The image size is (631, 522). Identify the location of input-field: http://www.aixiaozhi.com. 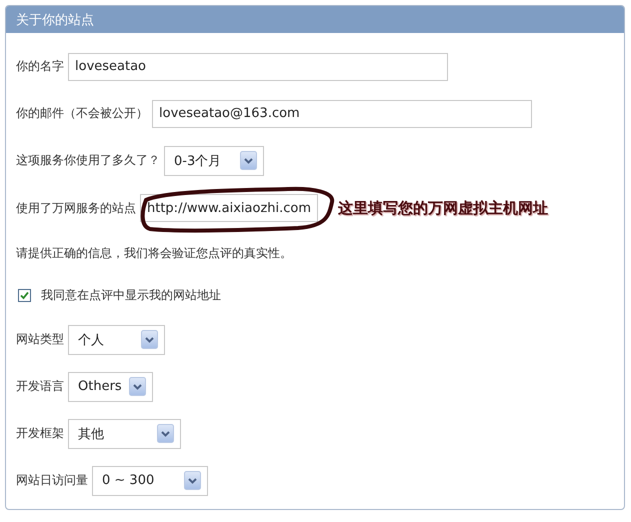
(229, 208).